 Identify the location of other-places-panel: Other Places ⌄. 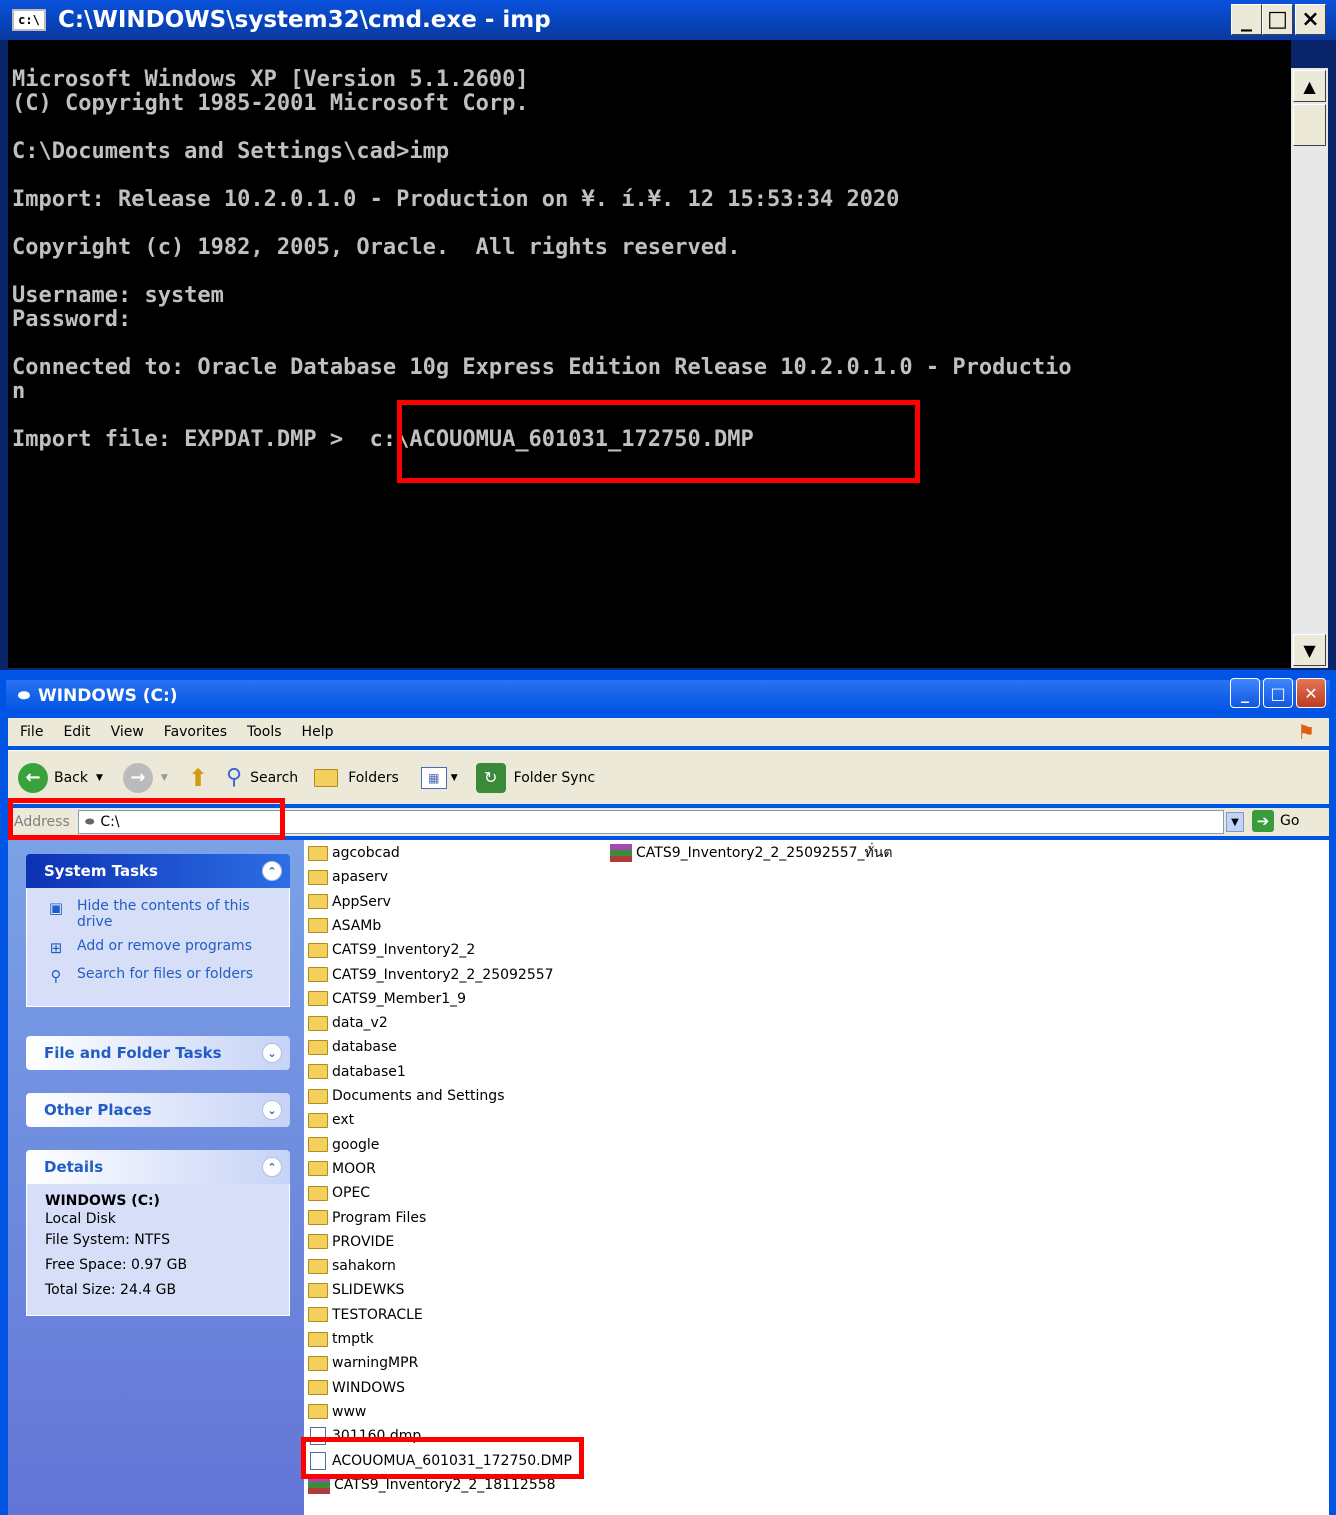
(158, 1110).